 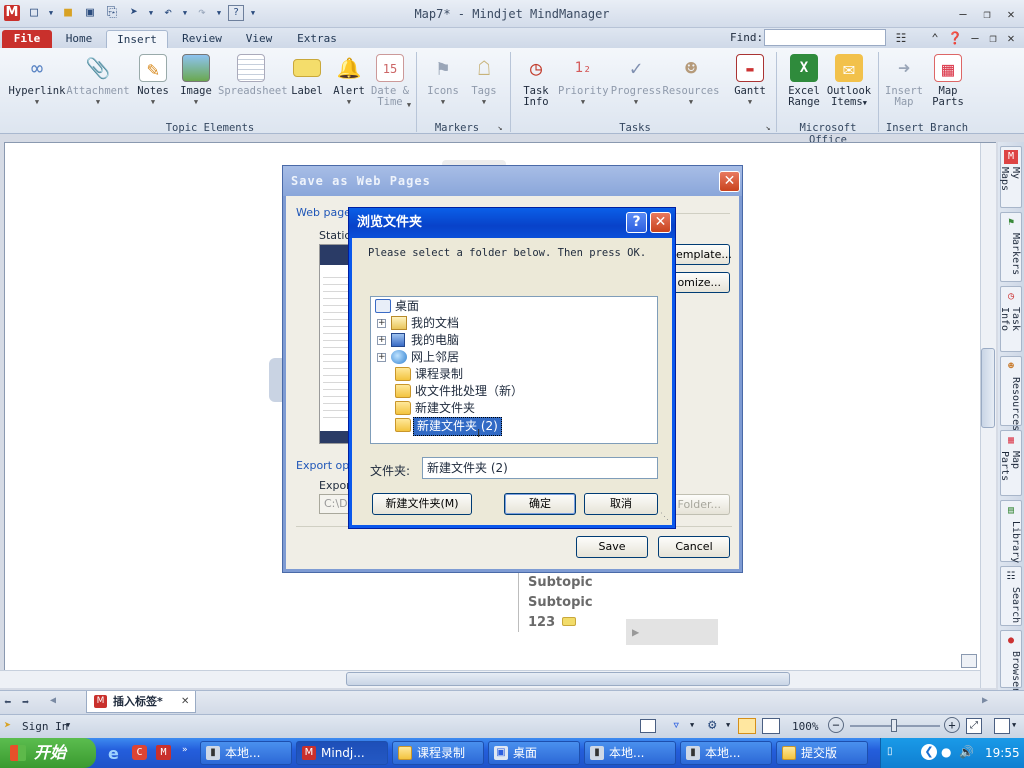 What do you see at coordinates (484, 81) in the screenshot?
I see `tags-button: ☖ Tags ▼` at bounding box center [484, 81].